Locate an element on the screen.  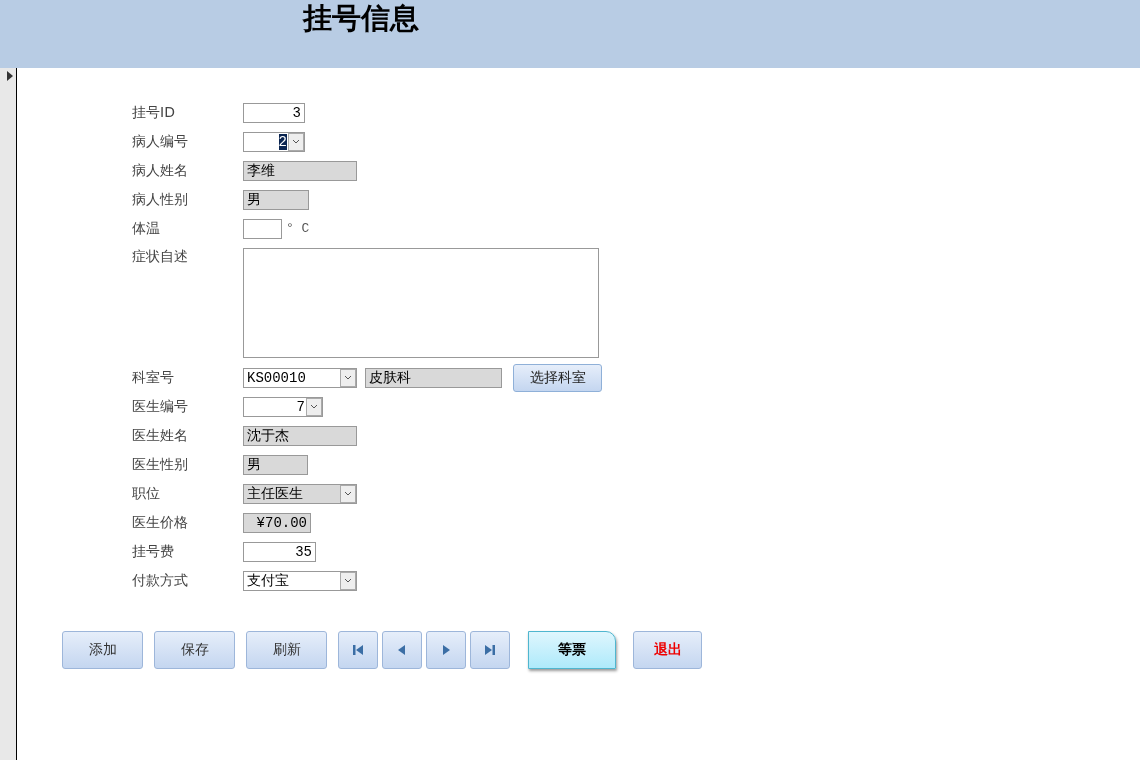
readonly-field: 沈于杰 is located at coordinates (300, 435).